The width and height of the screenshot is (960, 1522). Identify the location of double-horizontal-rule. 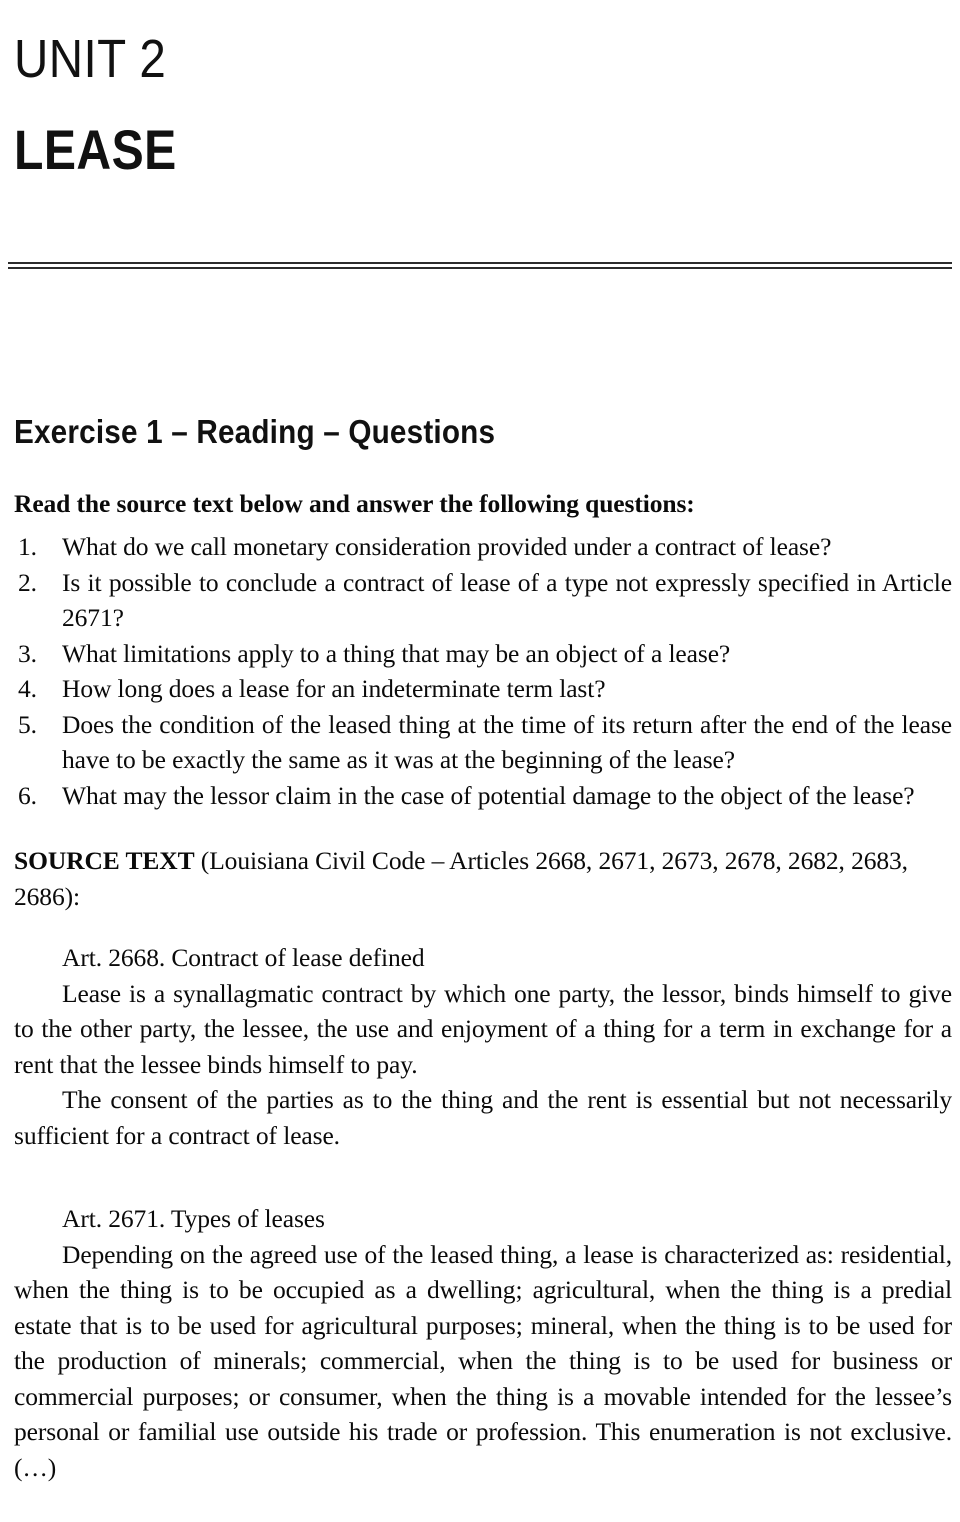
(480, 266).